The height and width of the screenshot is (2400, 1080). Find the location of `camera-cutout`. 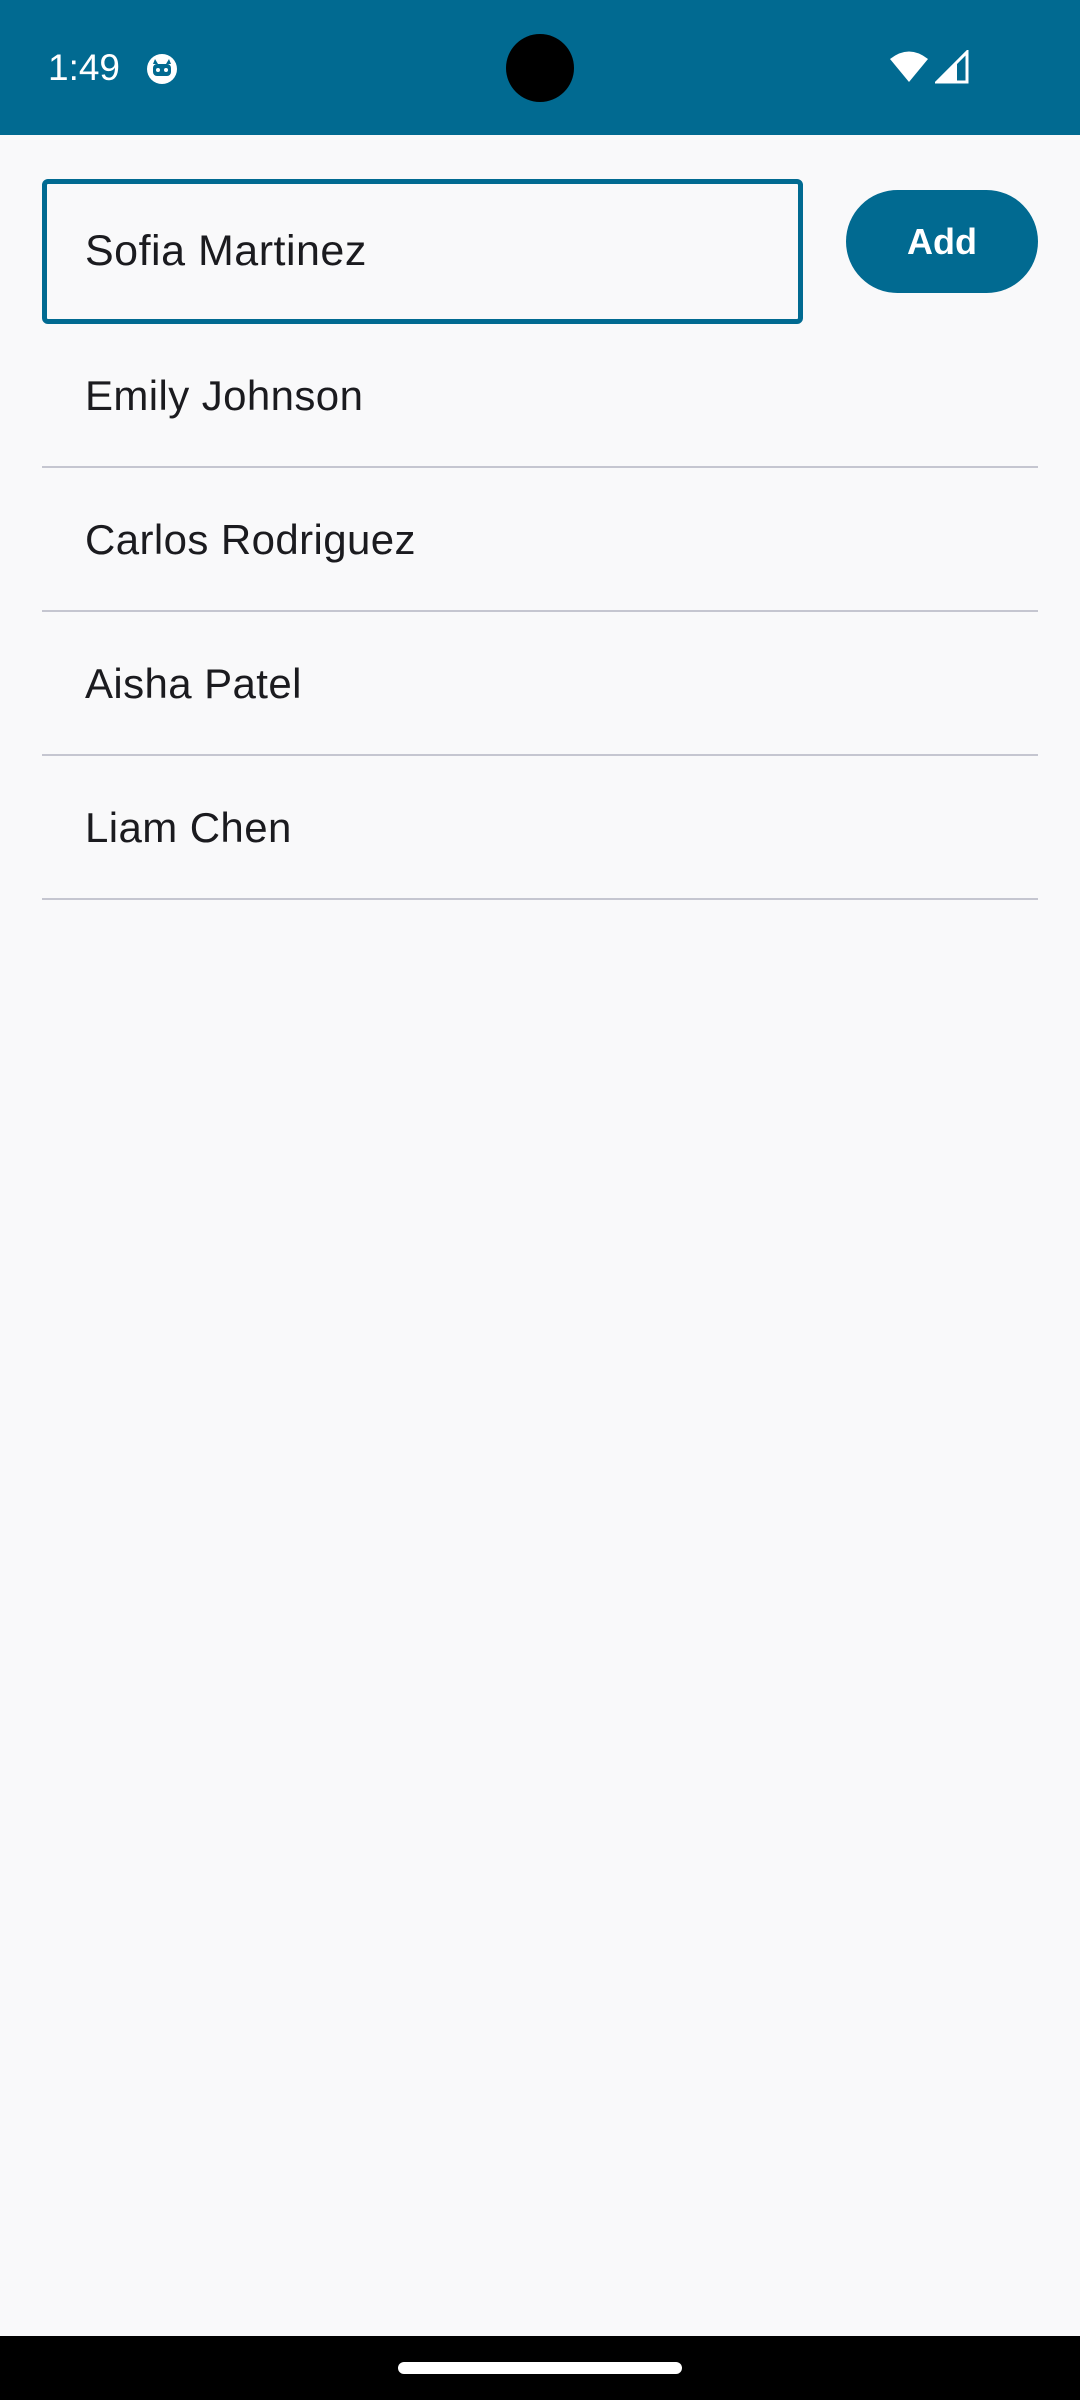

camera-cutout is located at coordinates (540, 68).